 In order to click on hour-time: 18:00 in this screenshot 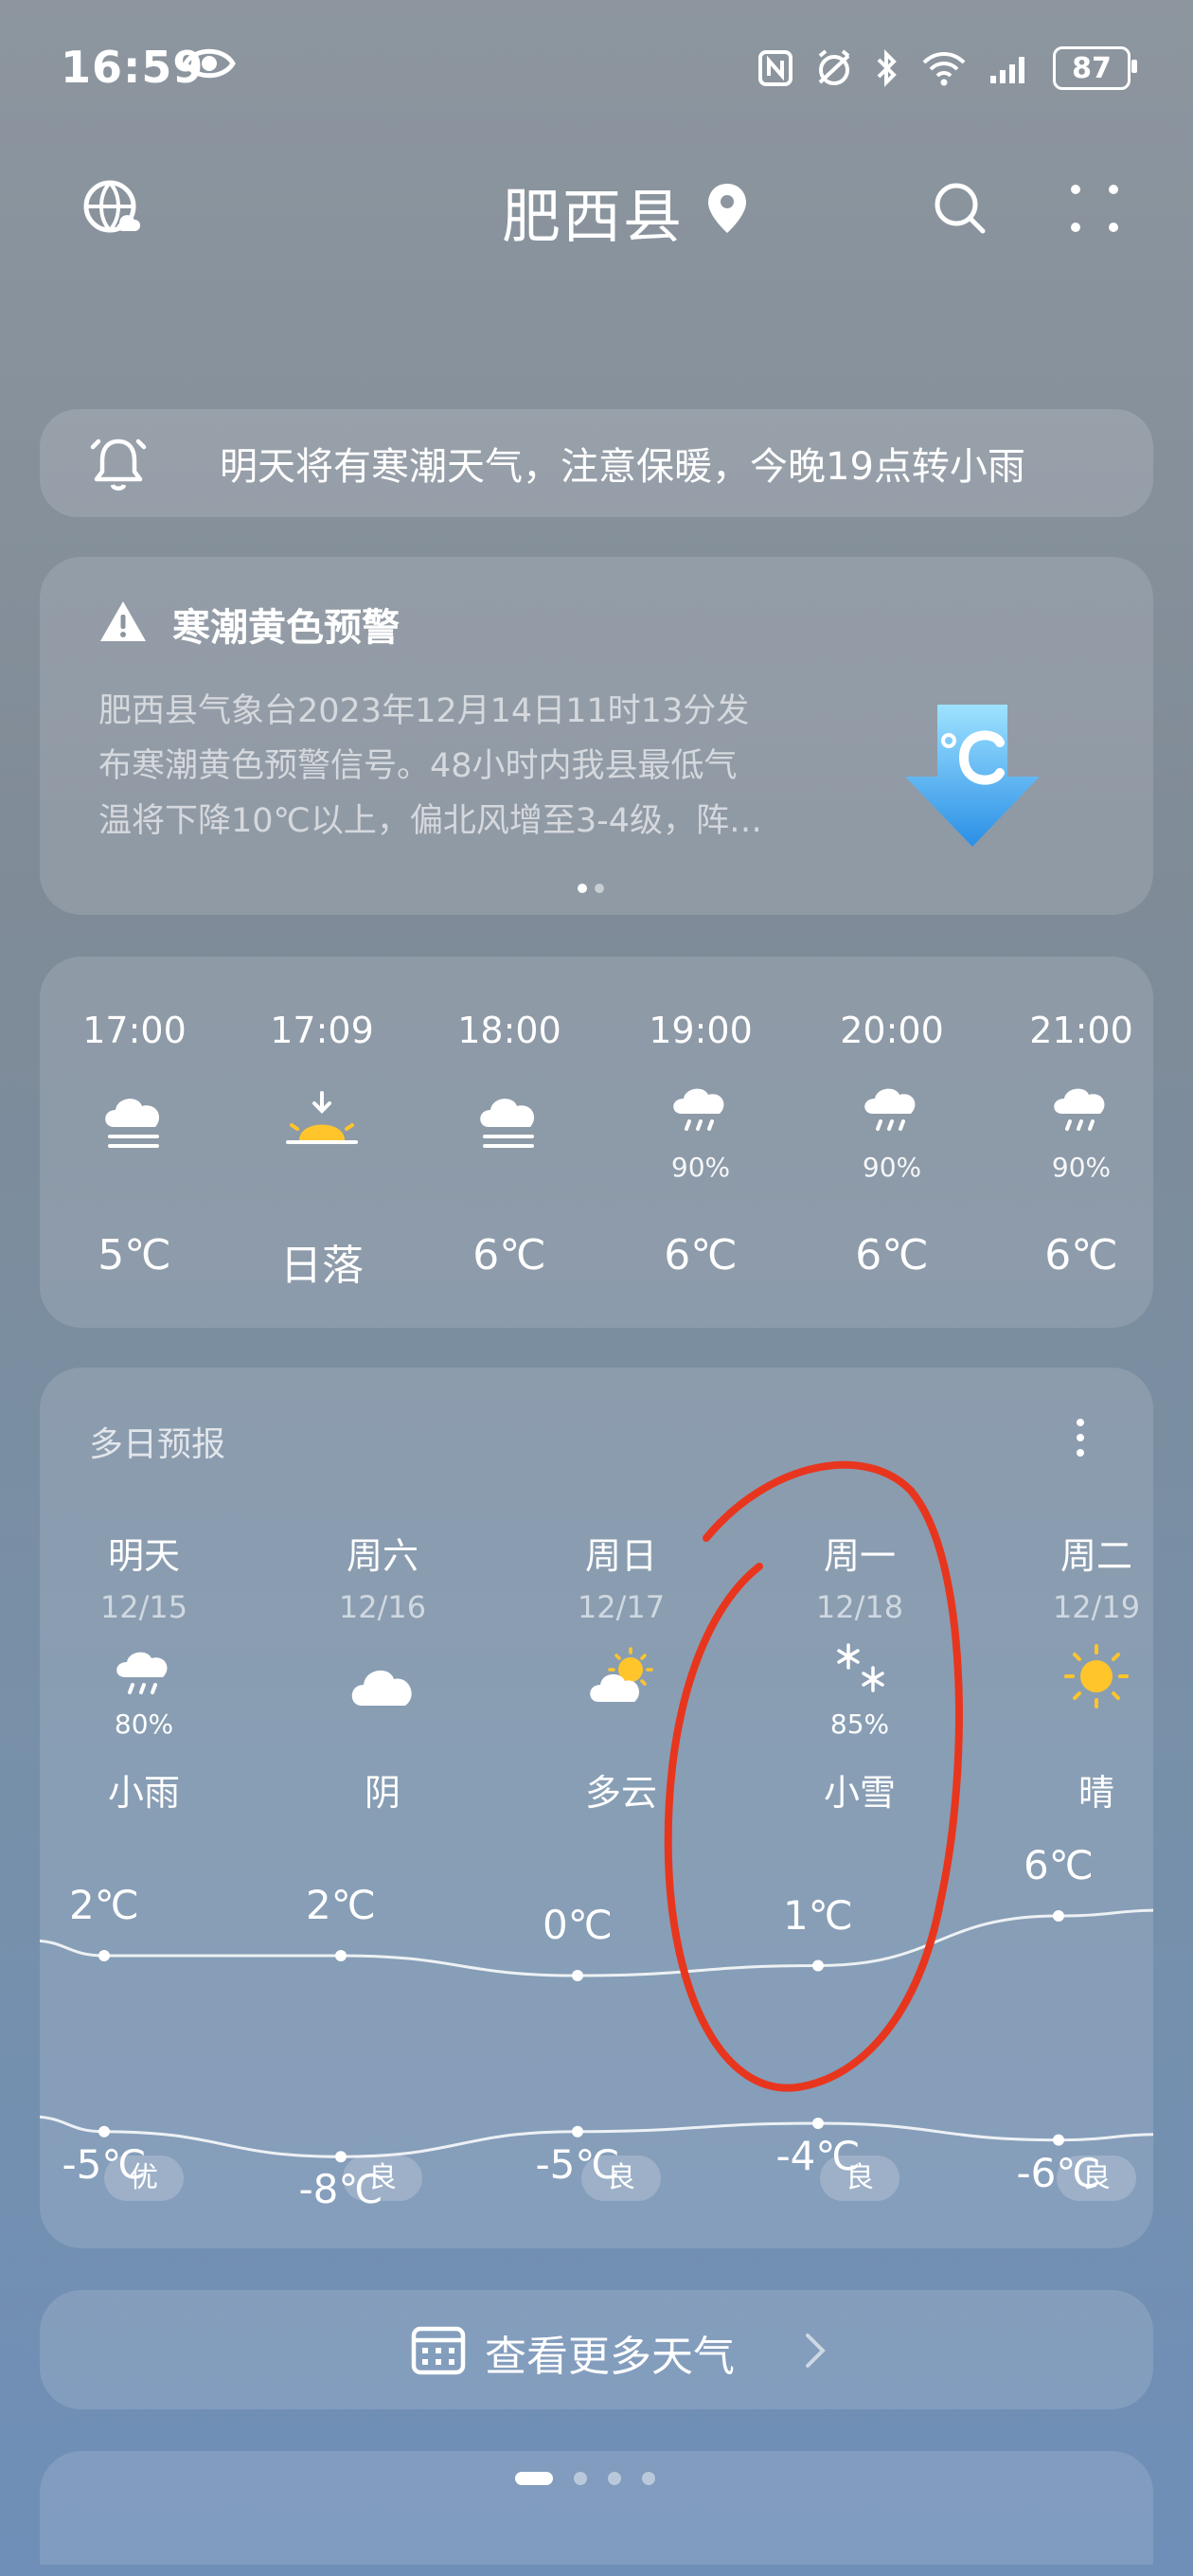, I will do `click(509, 1030)`.